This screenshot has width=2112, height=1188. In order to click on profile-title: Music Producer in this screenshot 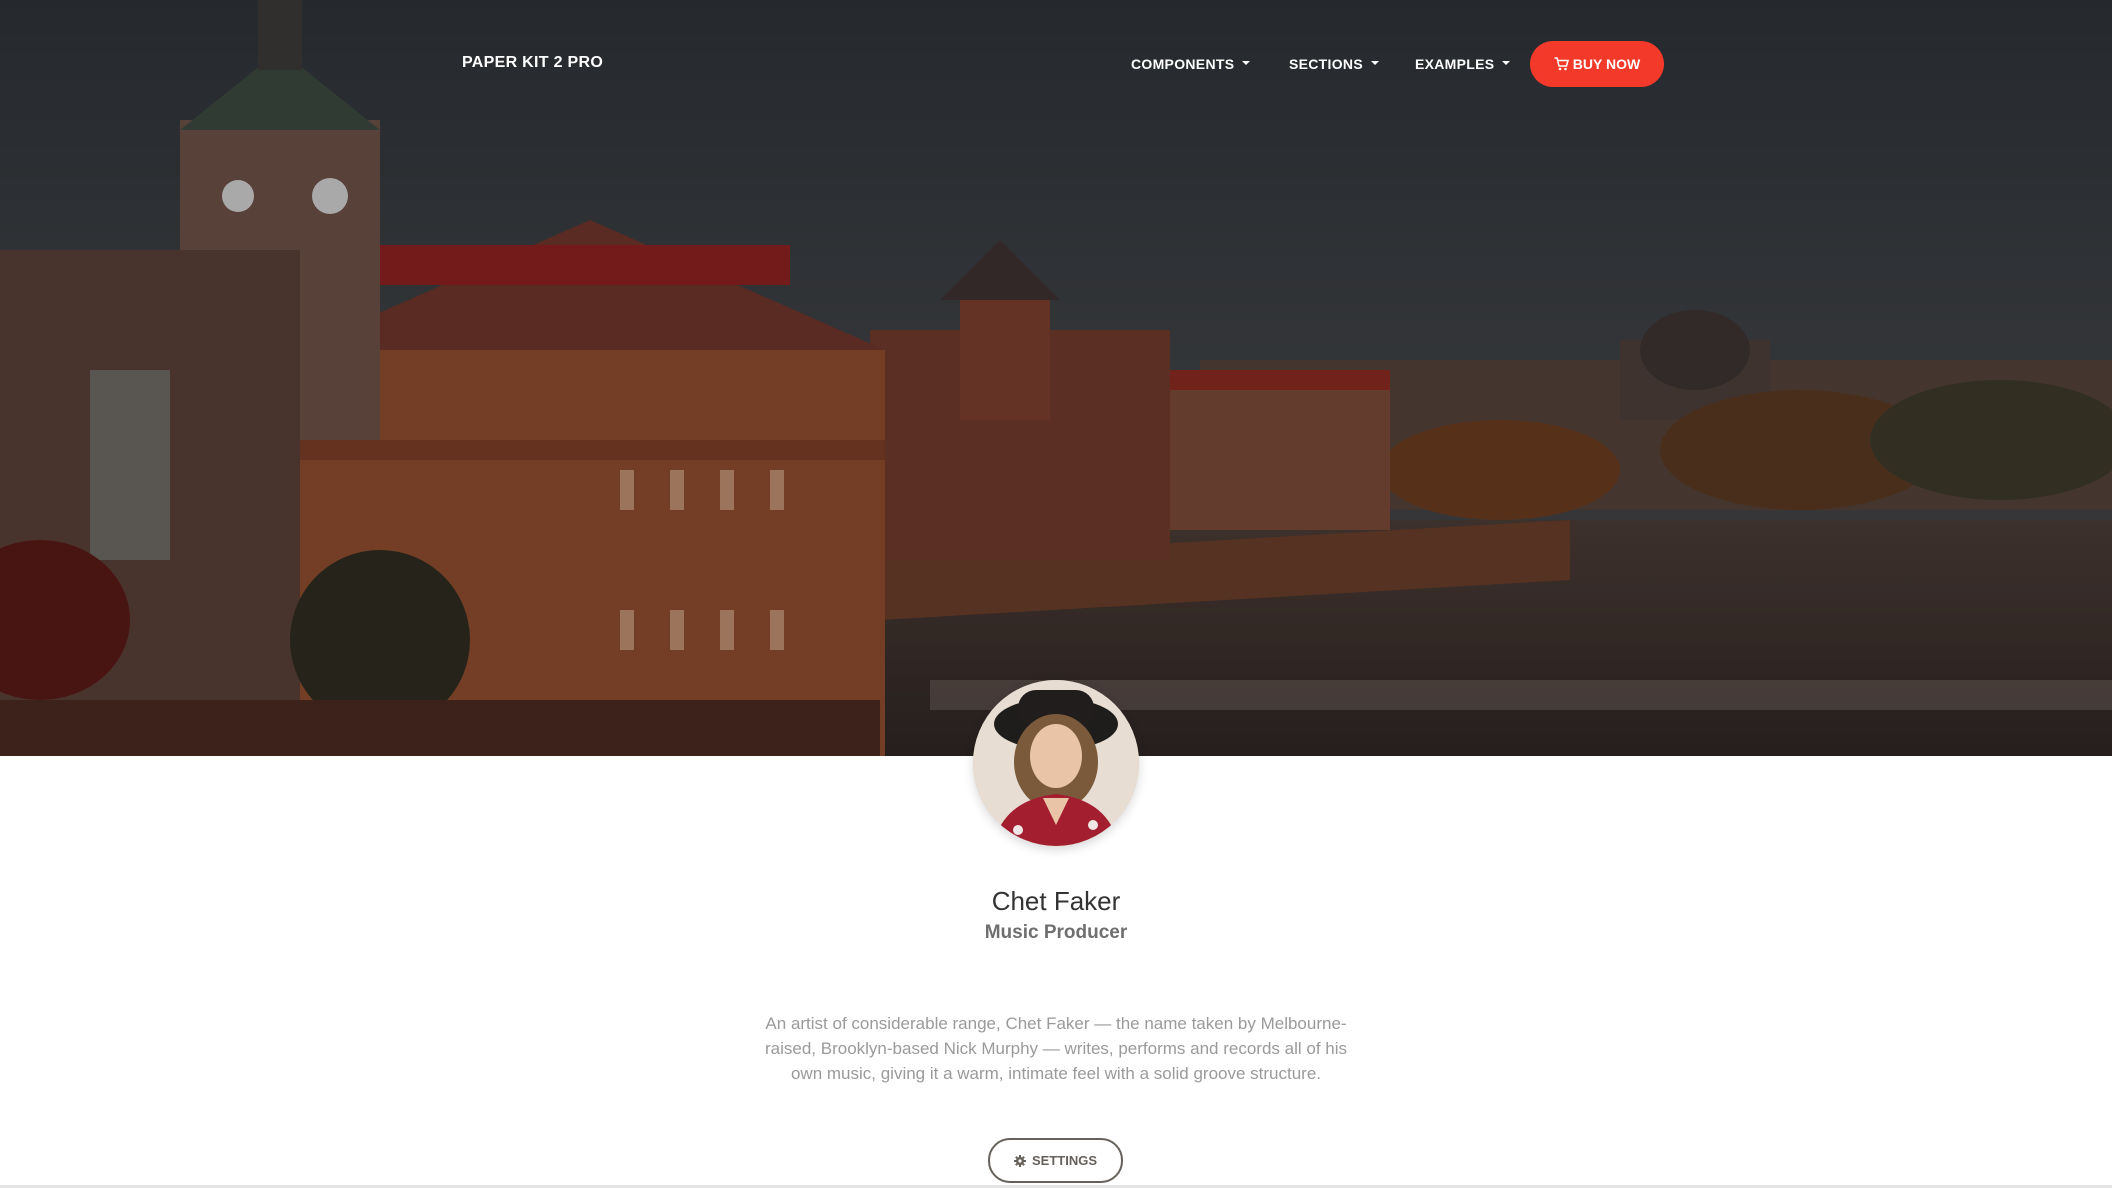, I will do `click(1056, 932)`.